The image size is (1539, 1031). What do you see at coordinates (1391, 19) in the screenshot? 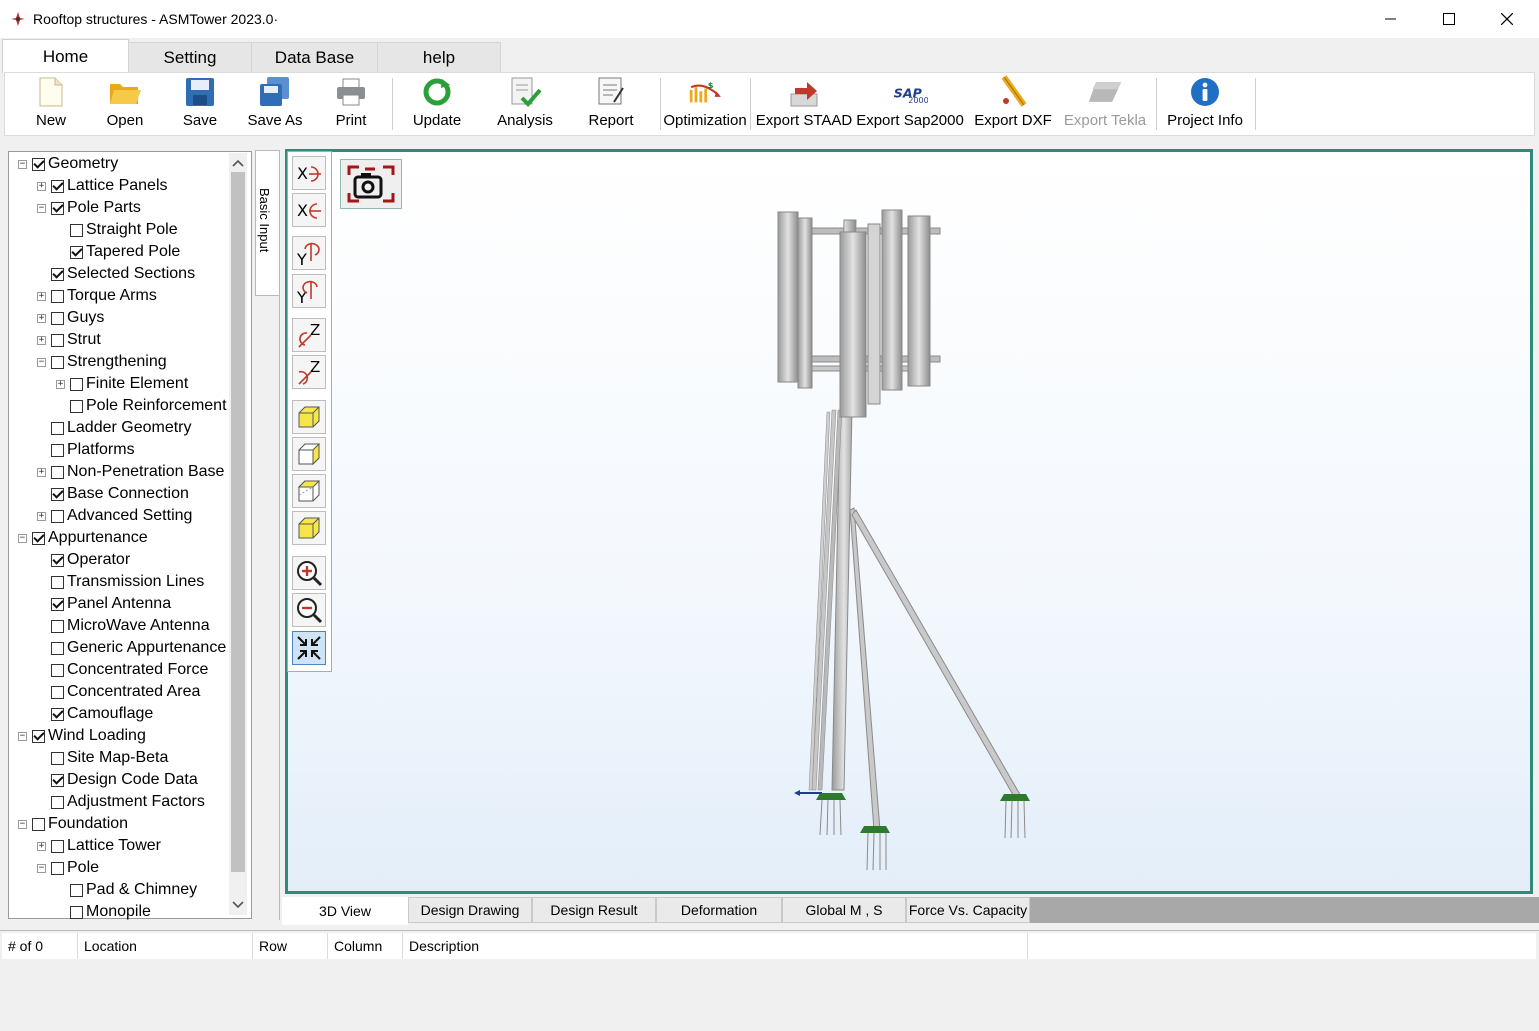
I see `minimize-button` at bounding box center [1391, 19].